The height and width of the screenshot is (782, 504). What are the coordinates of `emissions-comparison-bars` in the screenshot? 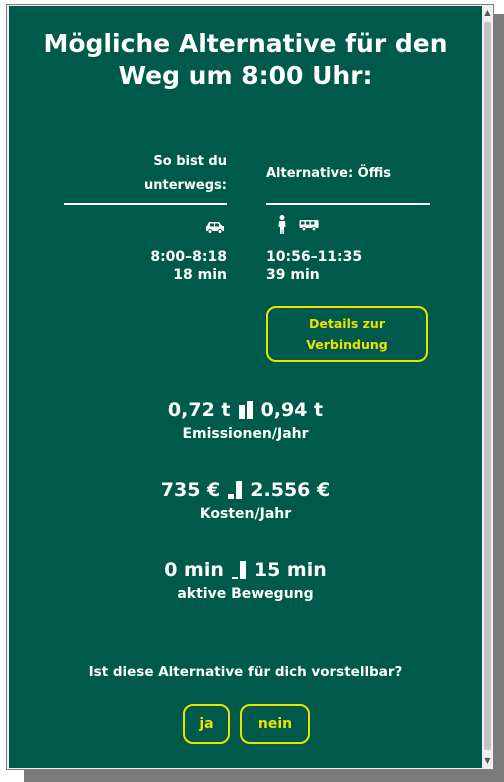 It's located at (245, 410).